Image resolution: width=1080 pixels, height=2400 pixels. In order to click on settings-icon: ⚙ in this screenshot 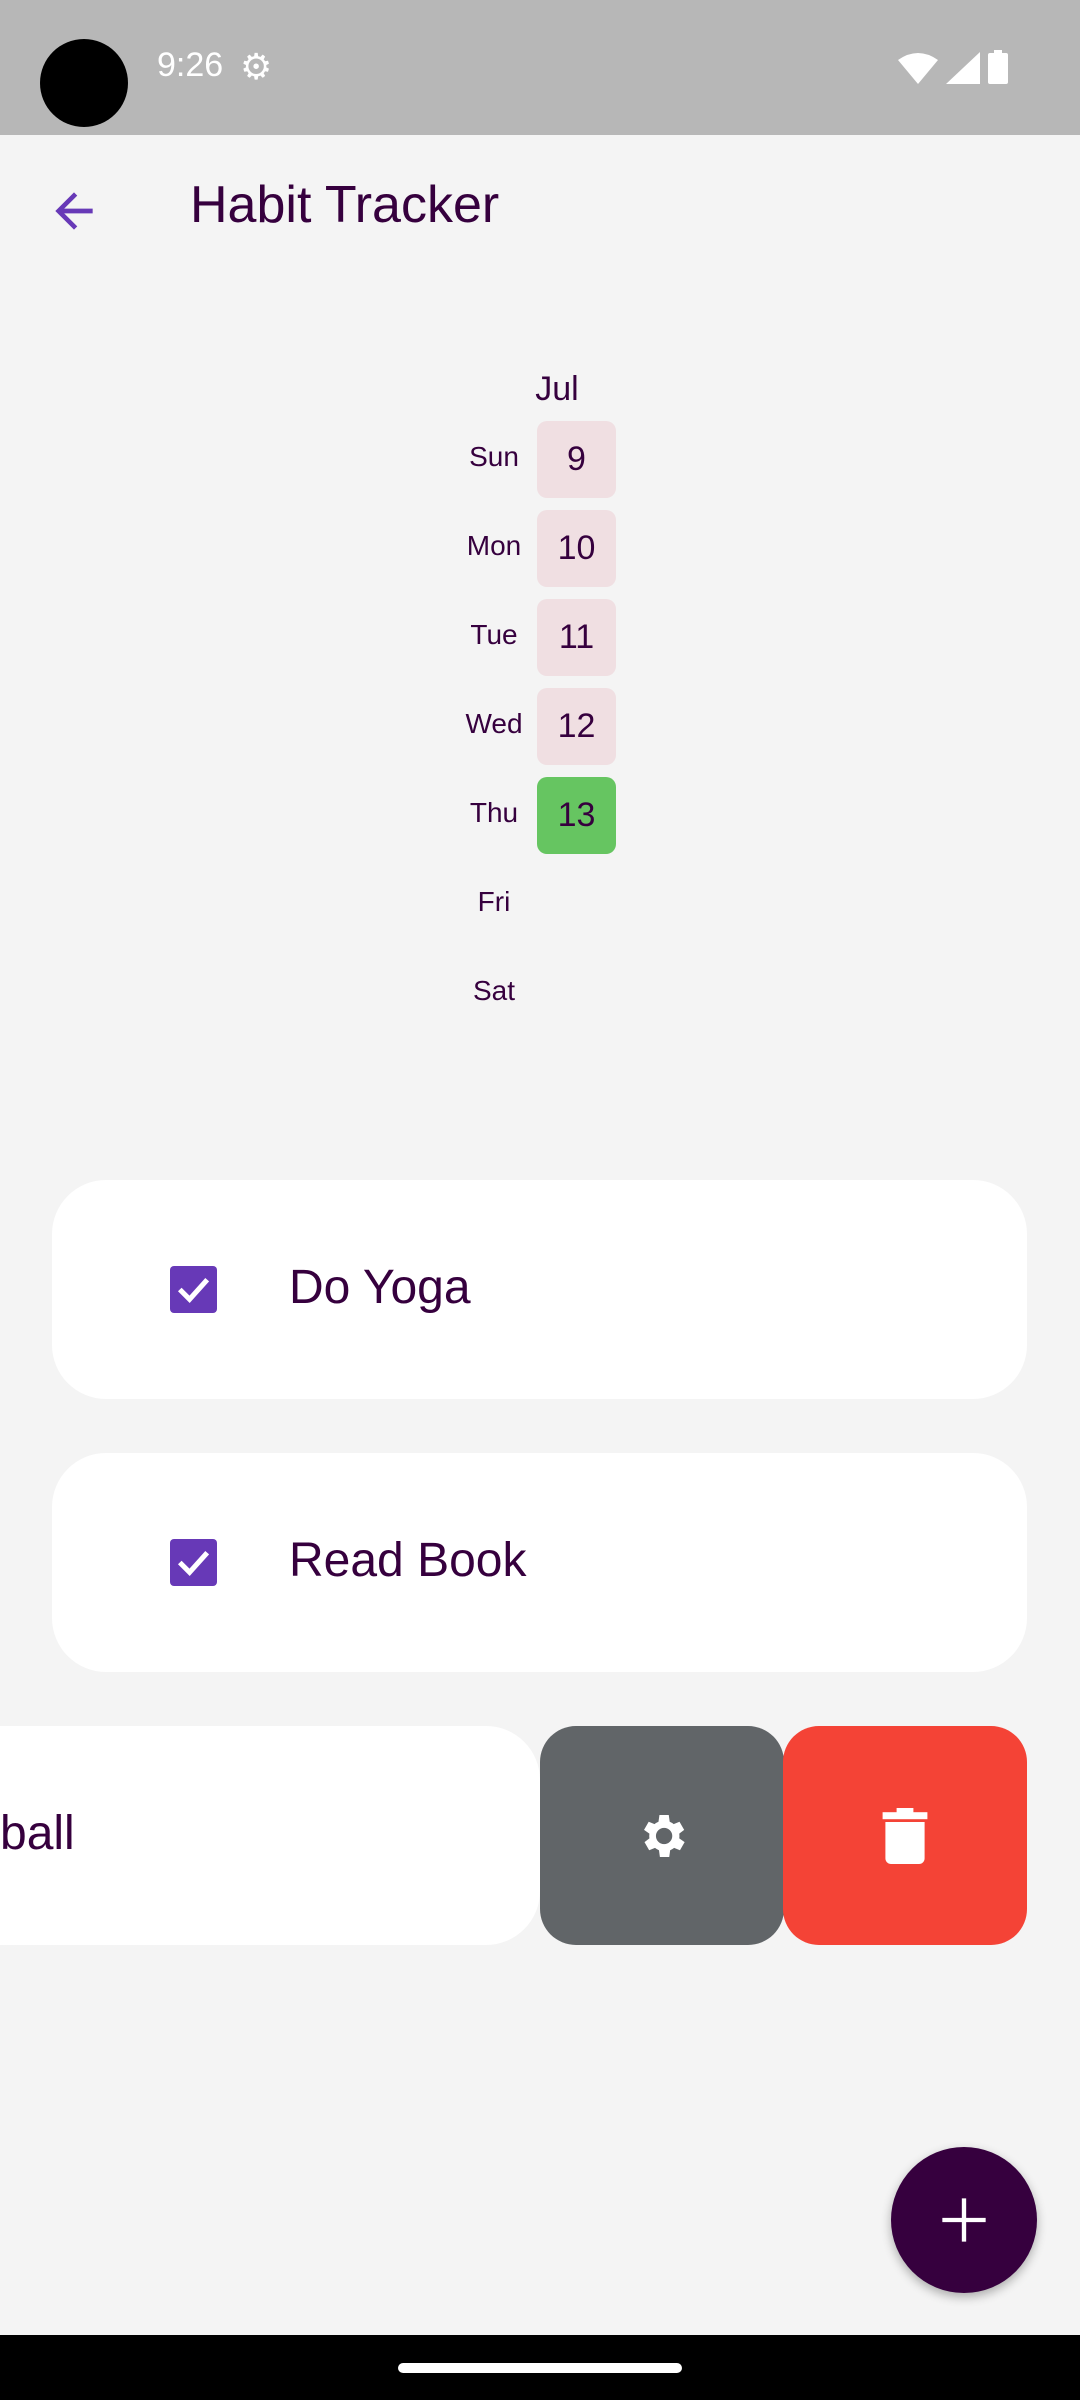, I will do `click(256, 66)`.